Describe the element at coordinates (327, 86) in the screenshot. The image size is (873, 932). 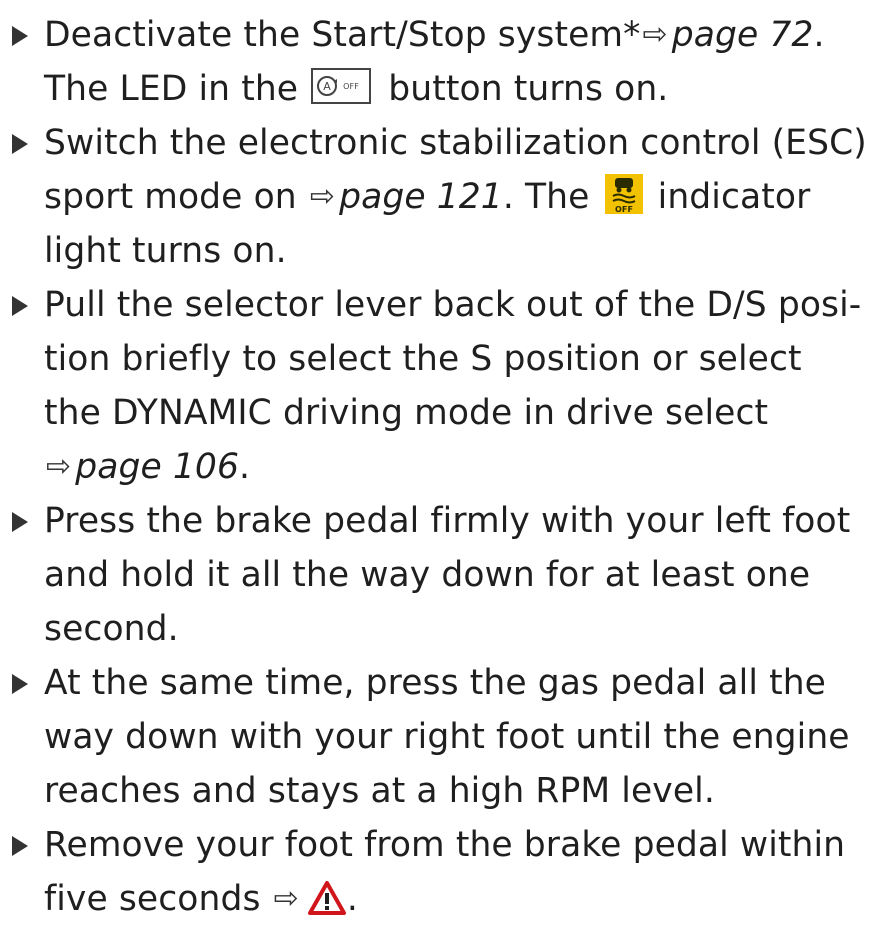
I see `svg-text: A` at that location.